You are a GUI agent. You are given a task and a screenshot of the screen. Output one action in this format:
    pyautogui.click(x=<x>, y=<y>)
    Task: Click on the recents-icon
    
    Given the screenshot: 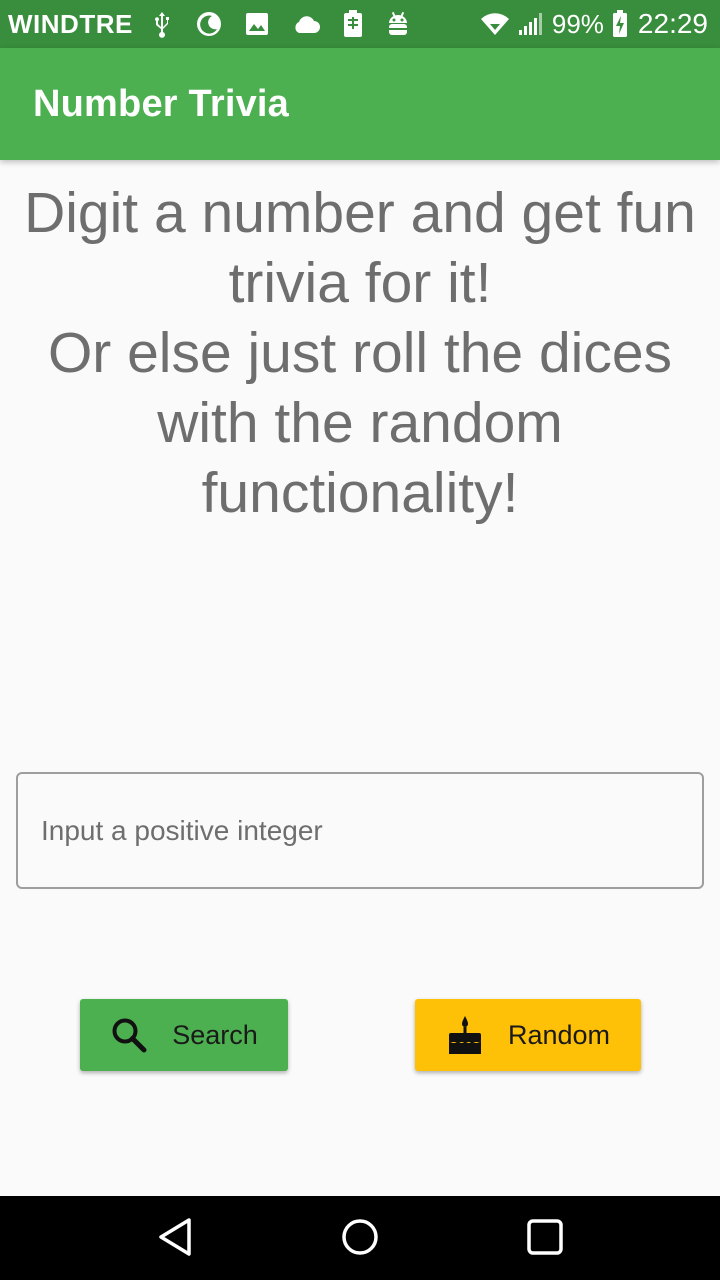 What is the action you would take?
    pyautogui.click(x=545, y=1239)
    